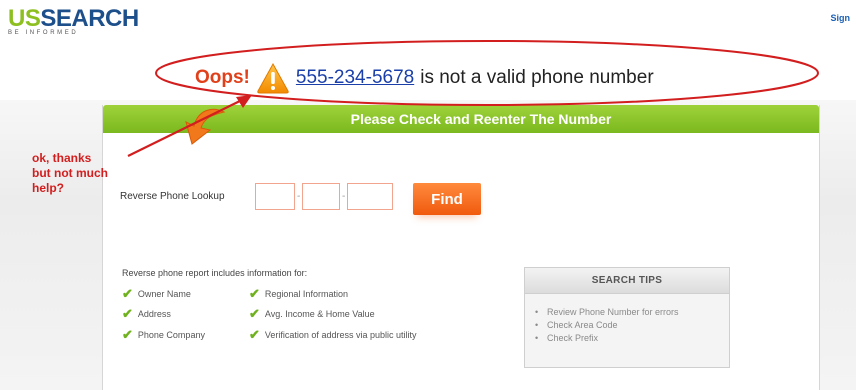 The height and width of the screenshot is (390, 856). I want to click on logo-wordmark: USSEARCH, so click(73, 19).